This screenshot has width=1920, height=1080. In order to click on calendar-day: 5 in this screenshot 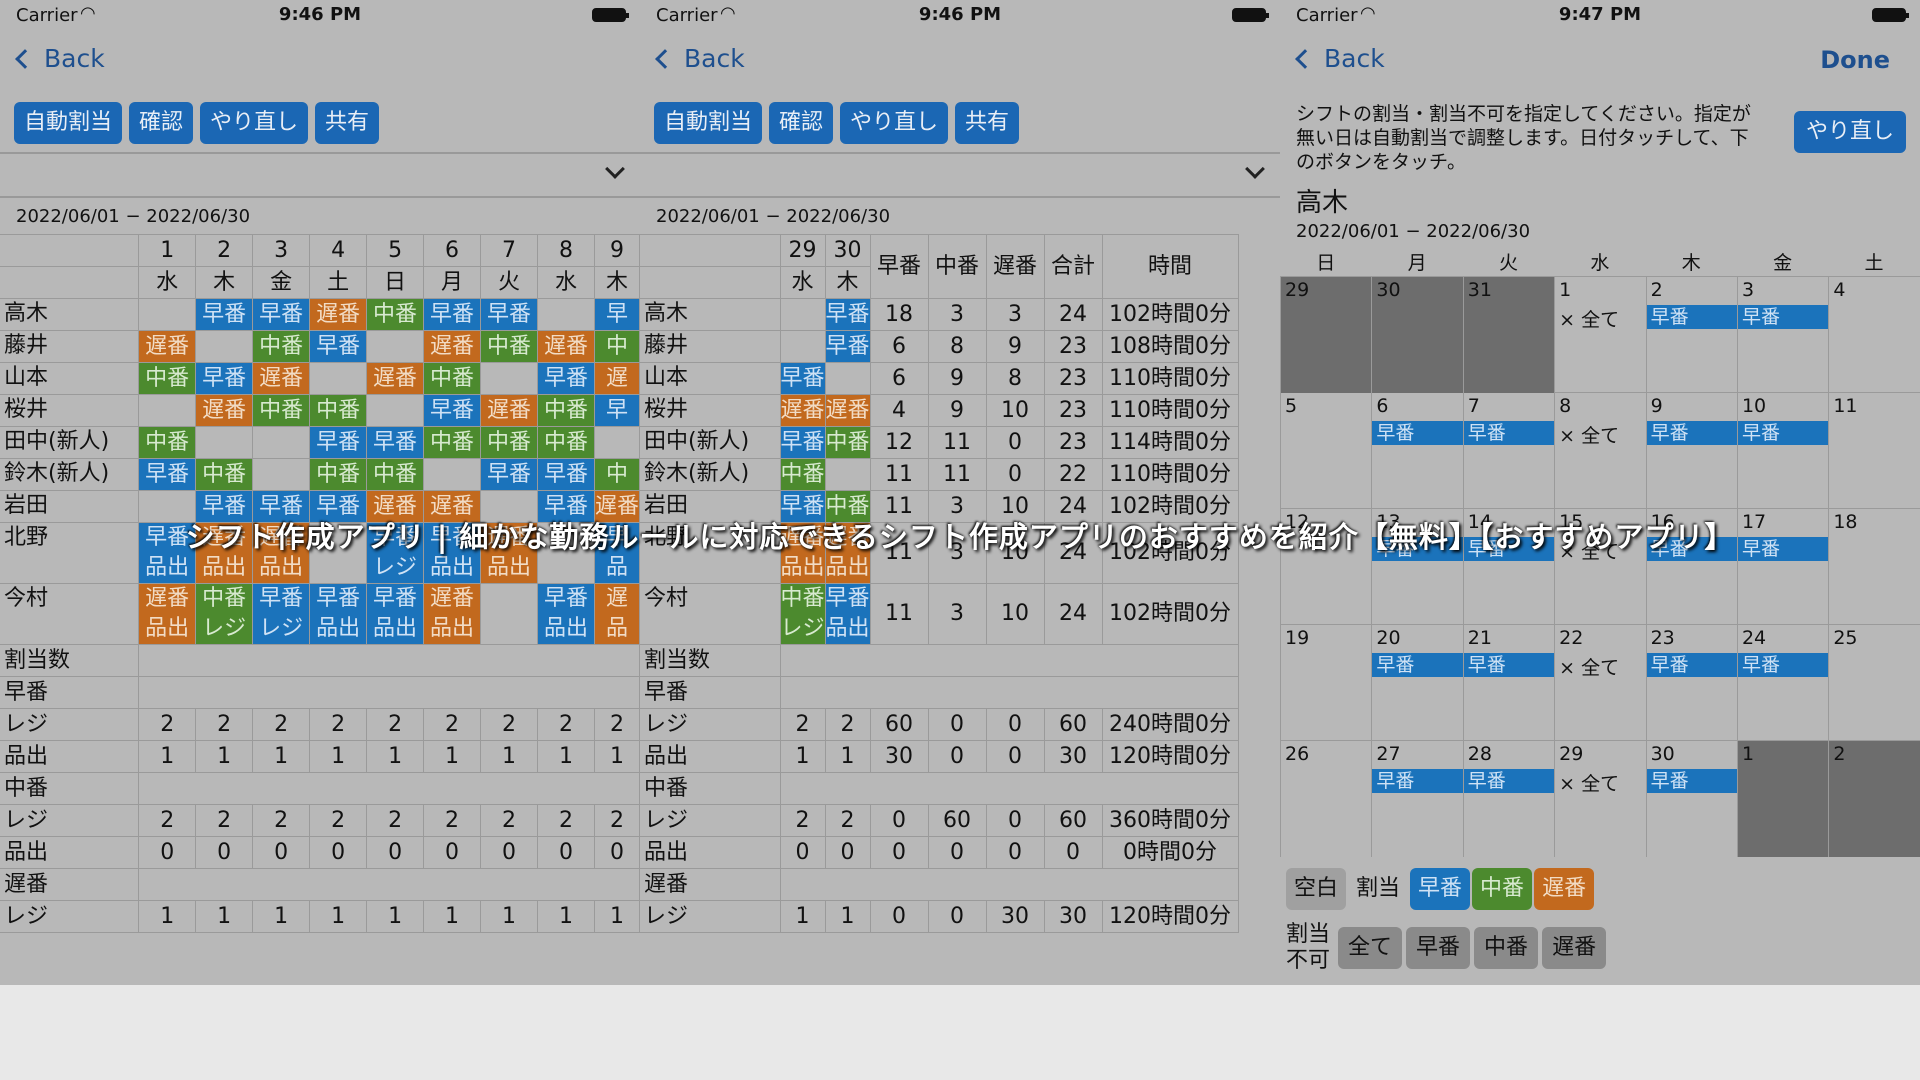, I will do `click(1325, 451)`.